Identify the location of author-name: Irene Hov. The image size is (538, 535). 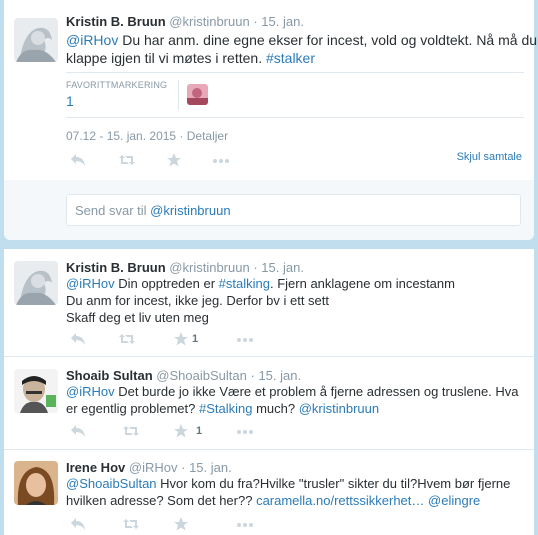
(95, 467).